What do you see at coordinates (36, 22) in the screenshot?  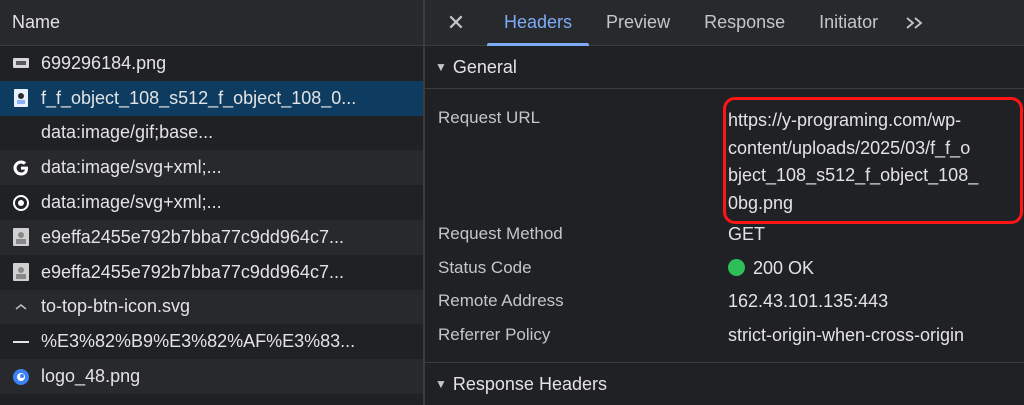 I see `name-column-label: Name` at bounding box center [36, 22].